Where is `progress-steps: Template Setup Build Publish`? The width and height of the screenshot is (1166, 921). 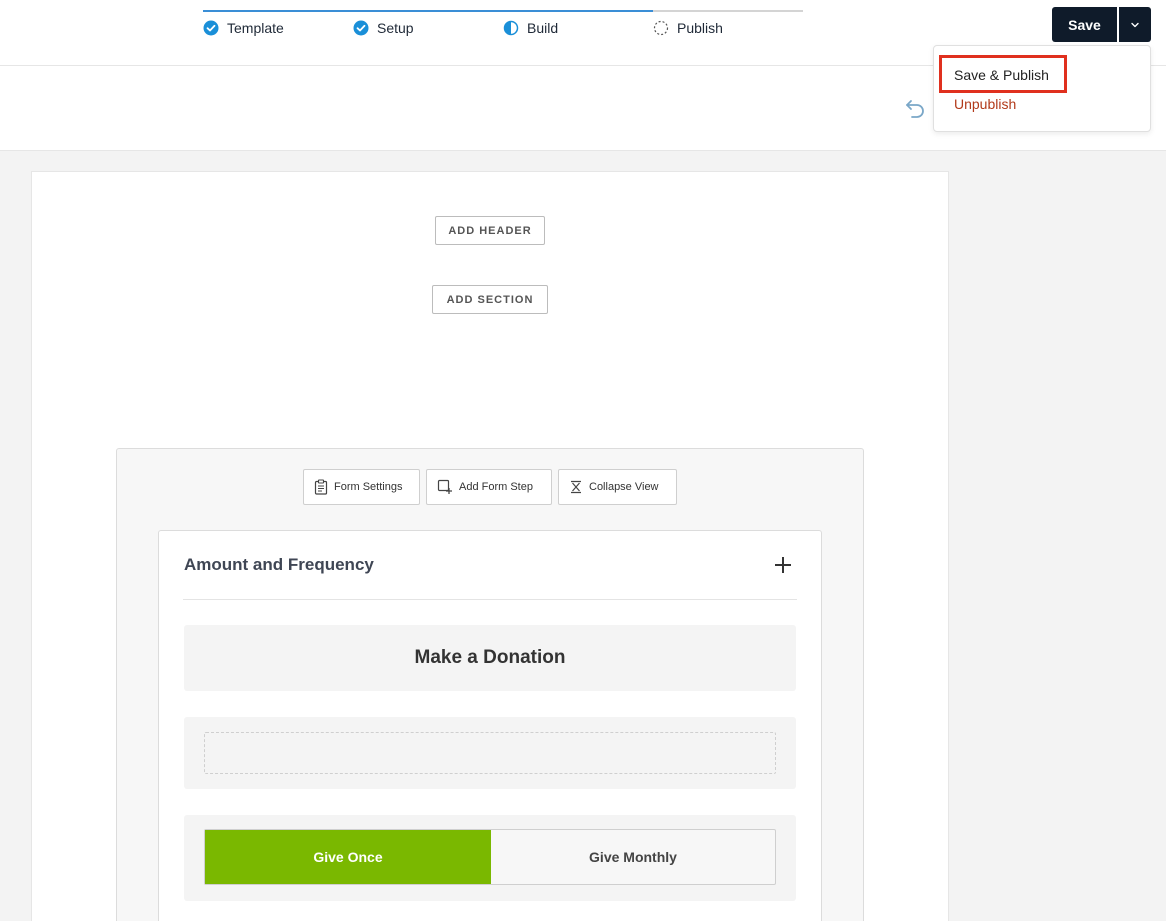
progress-steps: Template Setup Build Publish is located at coordinates (503, 30).